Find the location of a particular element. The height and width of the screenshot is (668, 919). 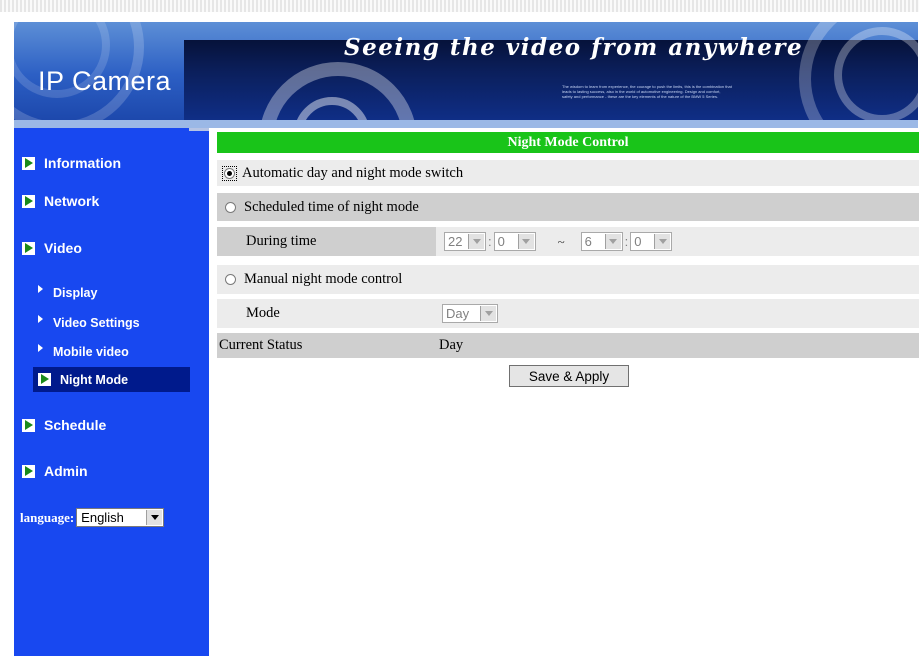

banner-slogan: Seeing the video from anywhere is located at coordinates (574, 47).